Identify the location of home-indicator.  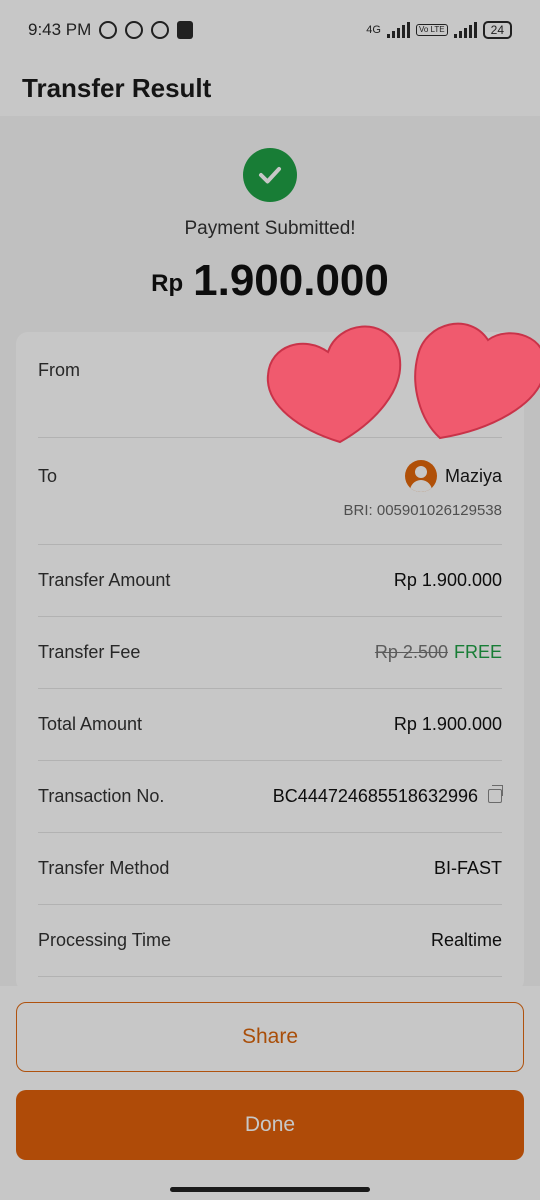
(270, 1189).